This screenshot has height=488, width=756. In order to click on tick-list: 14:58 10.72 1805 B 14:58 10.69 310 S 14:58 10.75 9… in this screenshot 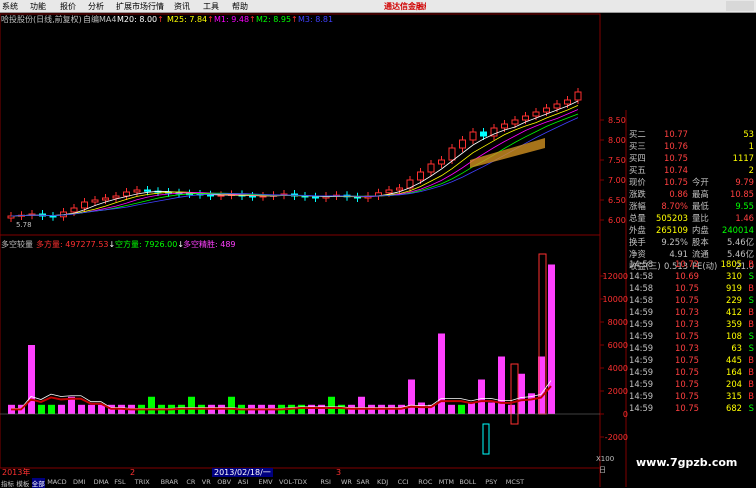, I will do `click(691, 337)`.